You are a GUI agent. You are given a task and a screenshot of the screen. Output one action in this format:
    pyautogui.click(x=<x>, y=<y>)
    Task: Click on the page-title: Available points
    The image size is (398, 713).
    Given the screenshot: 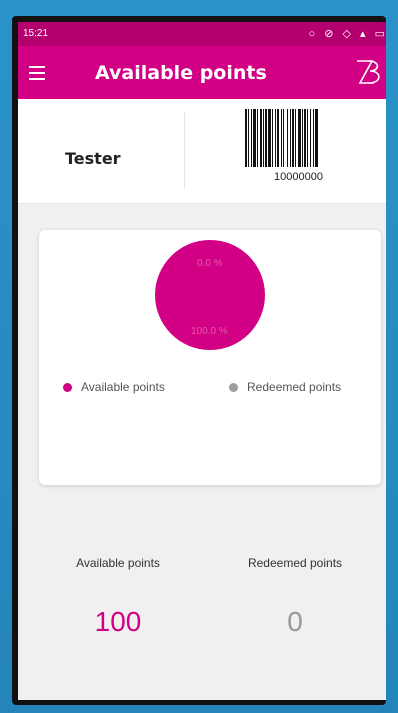 What is the action you would take?
    pyautogui.click(x=181, y=73)
    